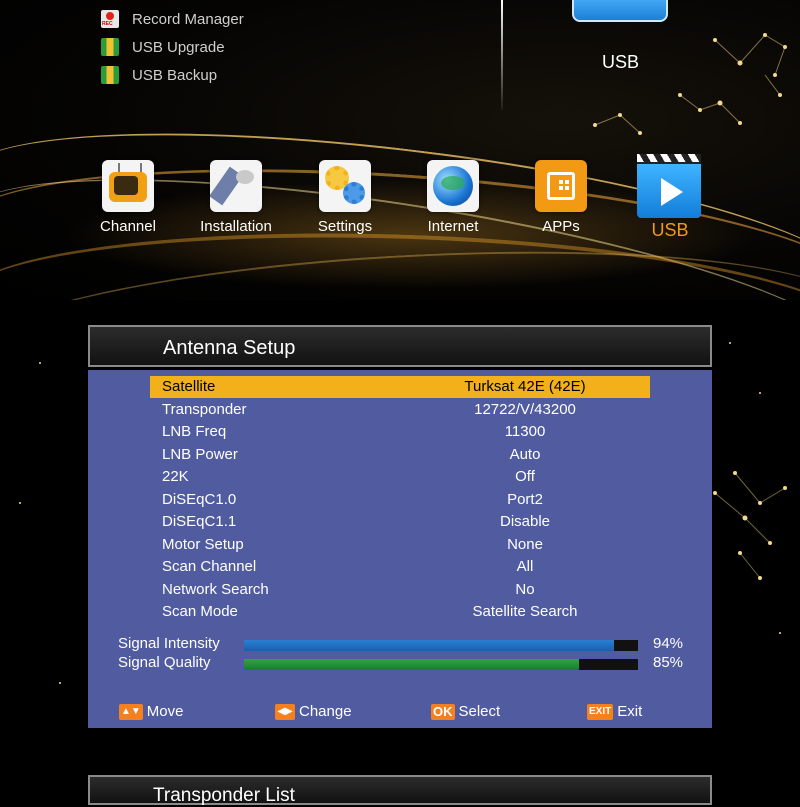  What do you see at coordinates (525, 567) in the screenshot?
I see `setting-value: All` at bounding box center [525, 567].